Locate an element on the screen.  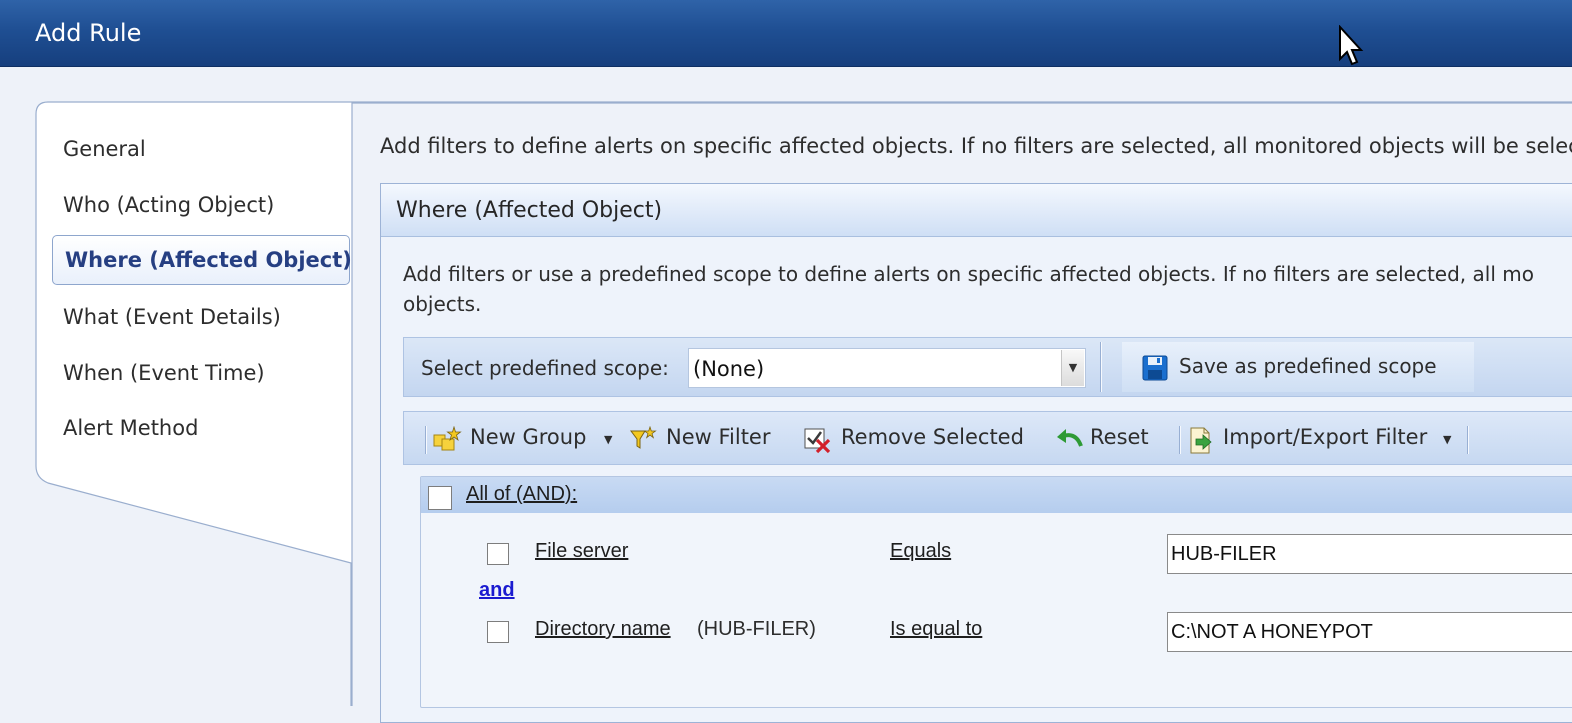
filter-value-text: C:\NOT A HONEYPOT is located at coordinates (1272, 632).